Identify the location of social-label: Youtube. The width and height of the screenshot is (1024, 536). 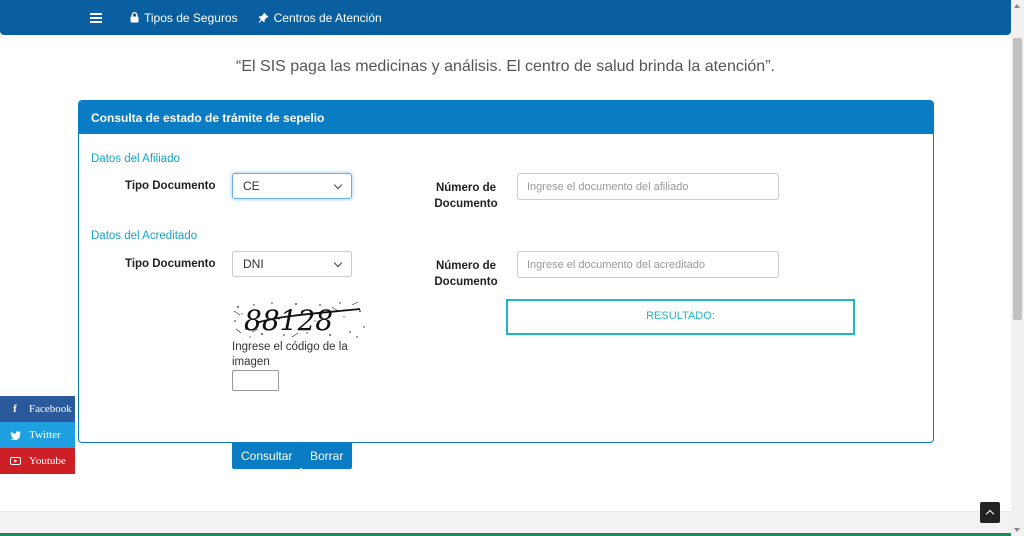
(47, 461).